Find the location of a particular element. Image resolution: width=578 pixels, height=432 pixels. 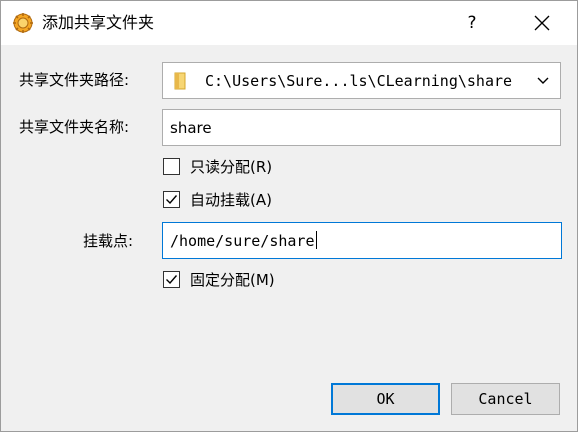

mountpoint-label: 挂载点: is located at coordinates (108, 241).